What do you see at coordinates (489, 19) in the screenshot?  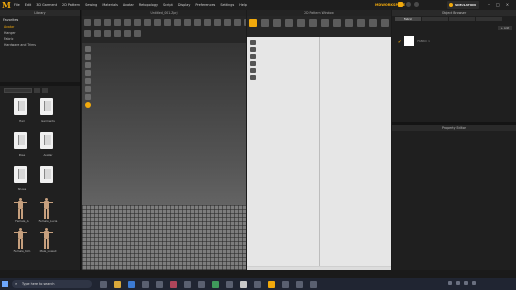 I see `tab-topstitch` at bounding box center [489, 19].